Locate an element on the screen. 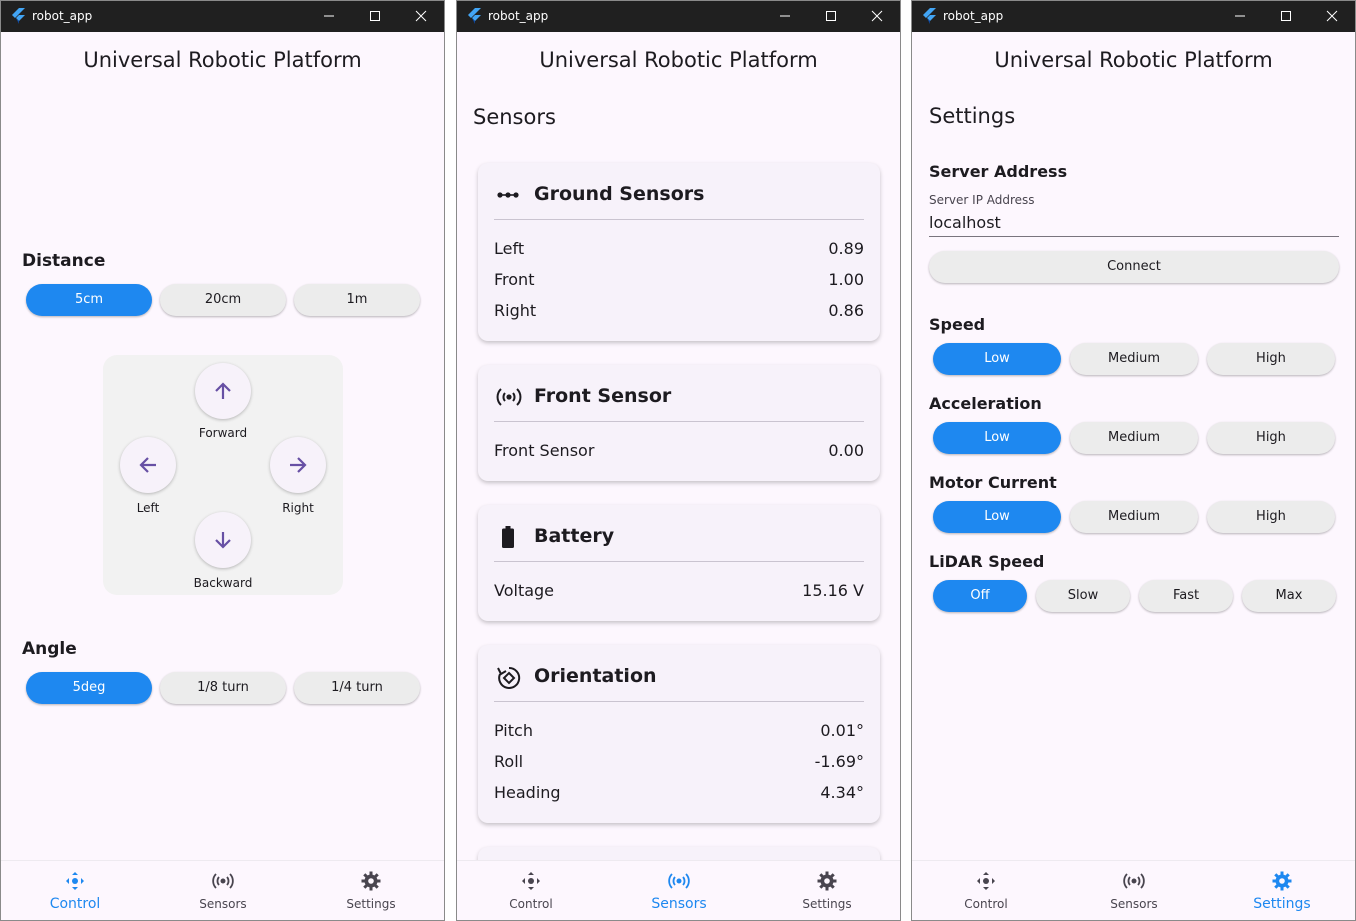 This screenshot has height=921, width=1356. sensor-row-label: Heading is located at coordinates (527, 792).